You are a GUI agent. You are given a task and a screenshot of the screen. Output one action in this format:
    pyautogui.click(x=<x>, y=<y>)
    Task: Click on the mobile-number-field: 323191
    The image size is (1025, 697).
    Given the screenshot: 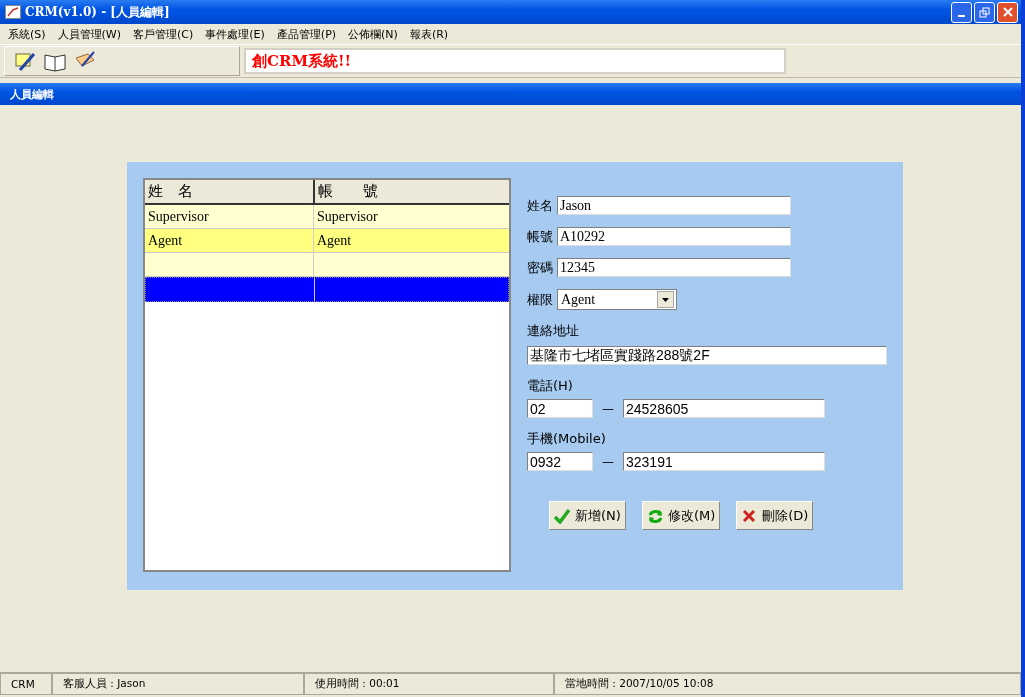 What is the action you would take?
    pyautogui.click(x=724, y=461)
    